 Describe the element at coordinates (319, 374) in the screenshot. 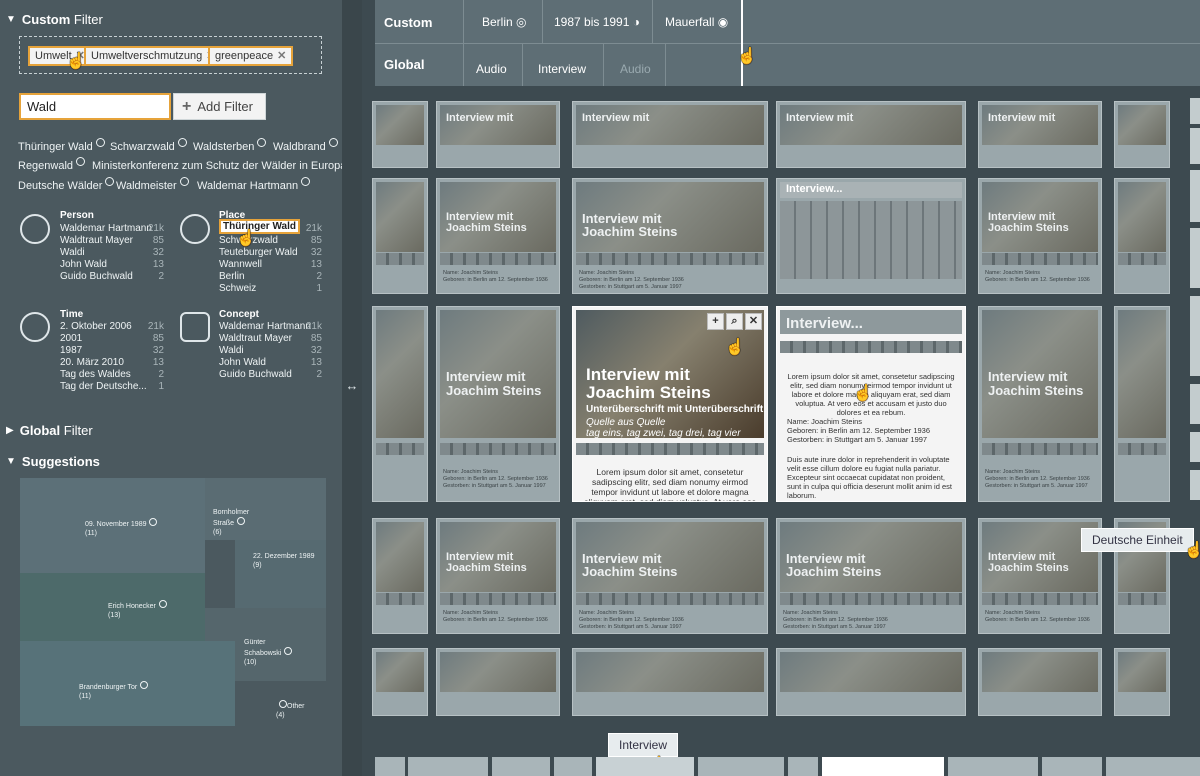

I see `facet-count: 2` at that location.